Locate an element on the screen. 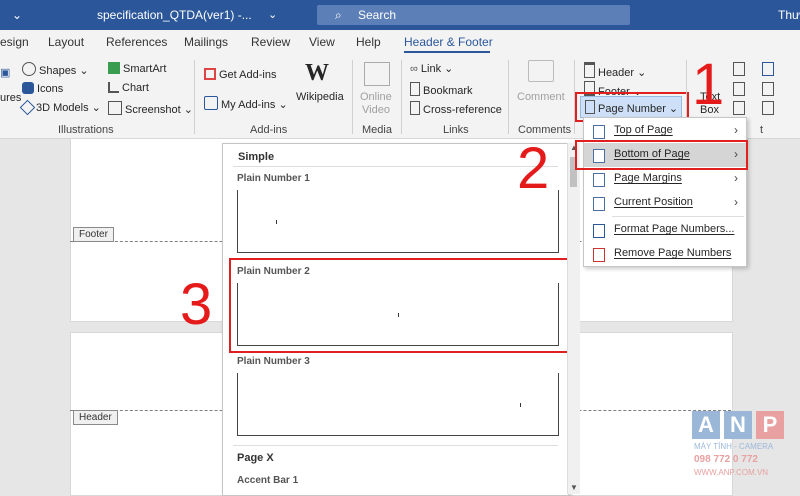  footer-tag: Footer is located at coordinates (93, 234).